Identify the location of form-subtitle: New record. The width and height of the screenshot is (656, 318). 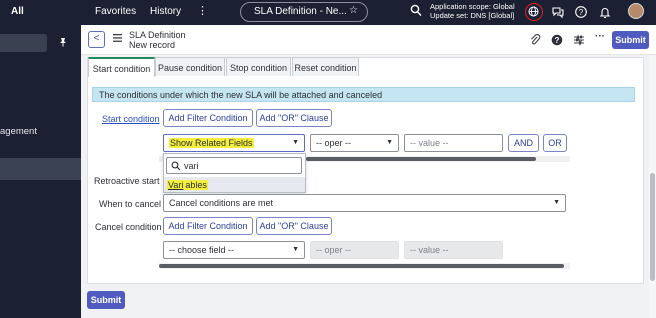
(152, 45).